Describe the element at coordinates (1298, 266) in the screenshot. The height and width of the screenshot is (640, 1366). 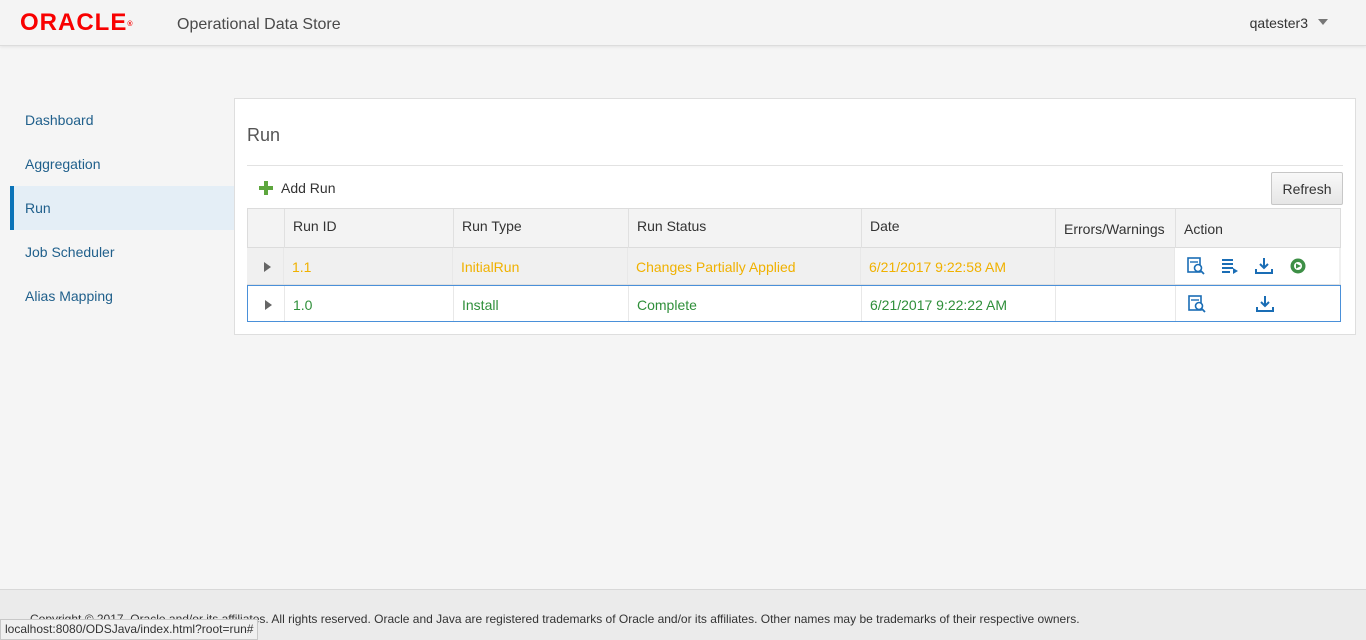
I see `resume-icon` at that location.